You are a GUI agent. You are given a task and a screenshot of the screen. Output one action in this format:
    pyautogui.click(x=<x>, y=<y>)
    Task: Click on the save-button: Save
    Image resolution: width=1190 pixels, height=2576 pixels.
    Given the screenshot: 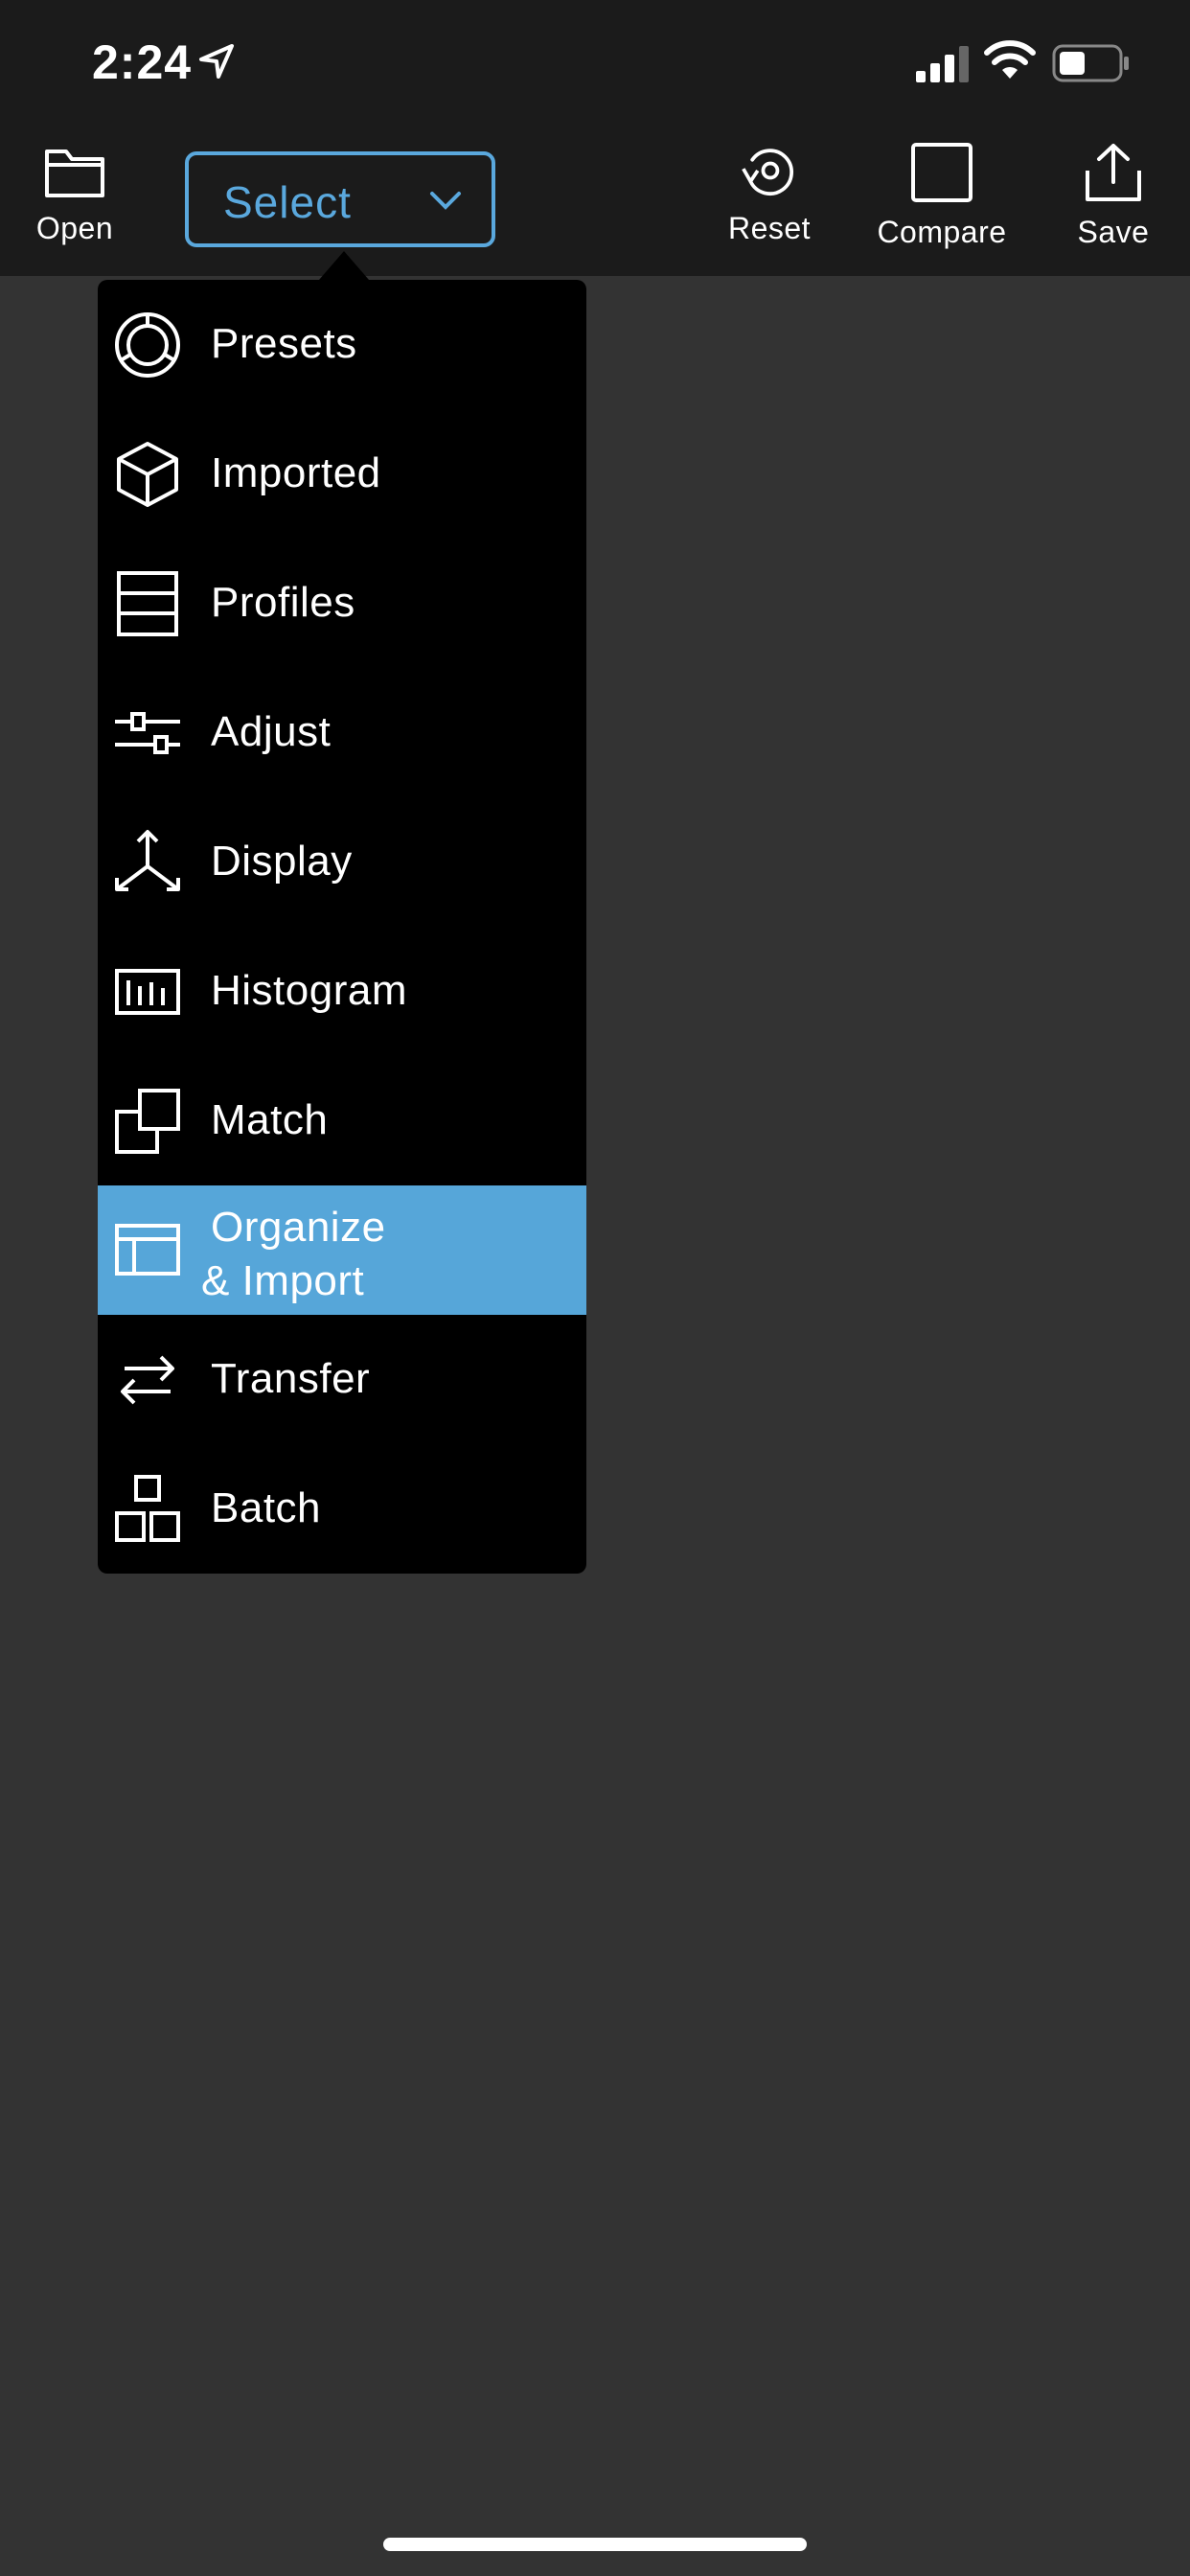 What is the action you would take?
    pyautogui.click(x=1113, y=196)
    